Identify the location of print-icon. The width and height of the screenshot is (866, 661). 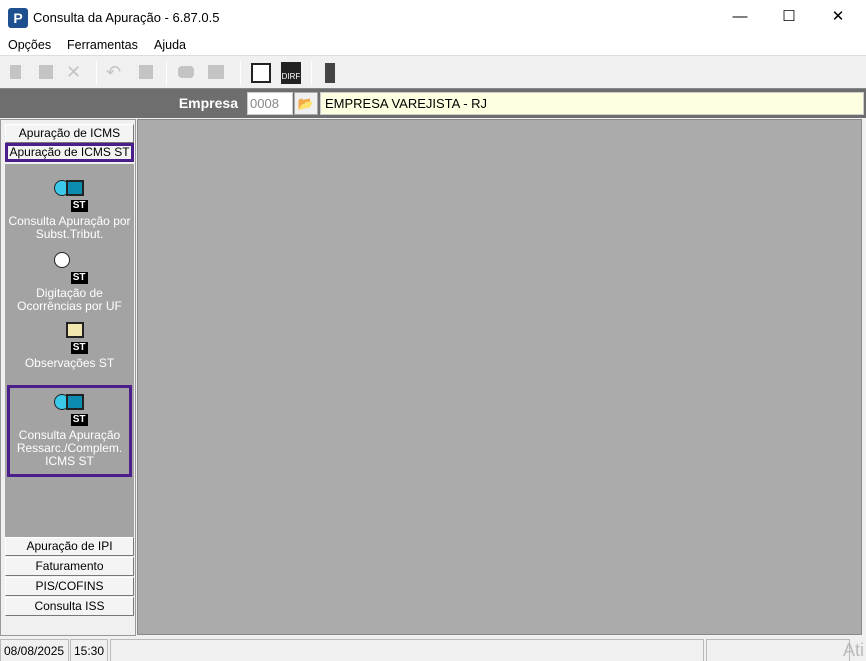
(186, 72).